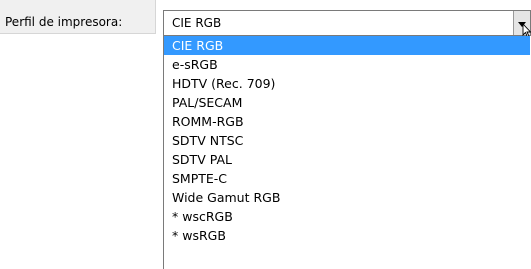 This screenshot has height=269, width=531. What do you see at coordinates (347, 159) in the screenshot?
I see `option-sdtv-pal: SDTV PAL` at bounding box center [347, 159].